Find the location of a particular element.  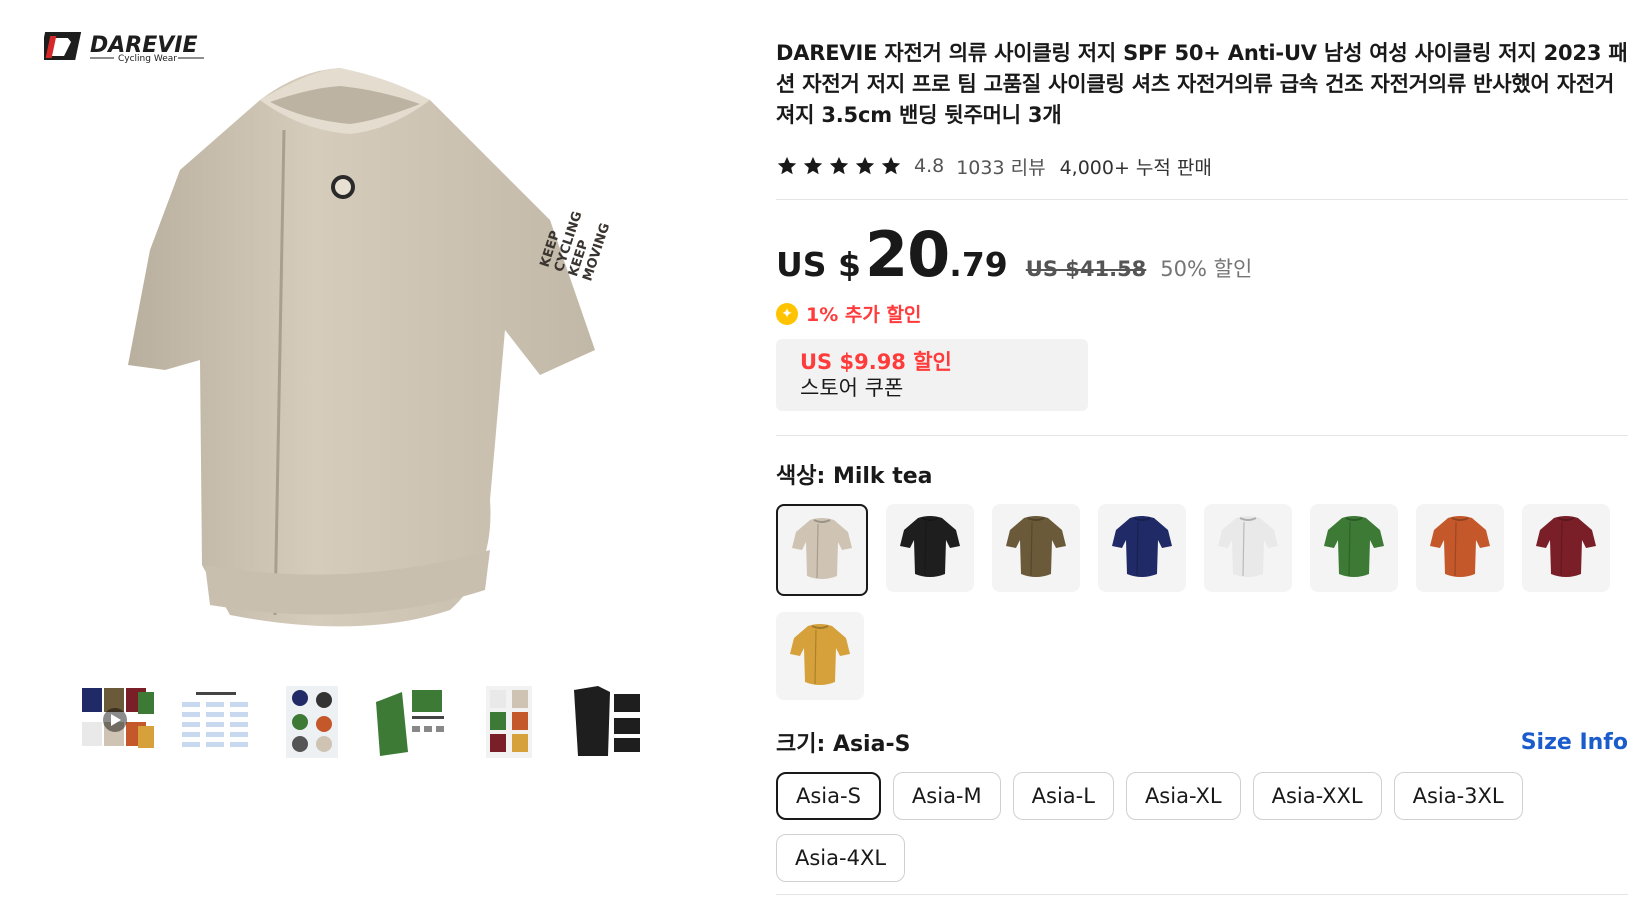

extra-discount-label: 1% 추가 할인 is located at coordinates (864, 315).